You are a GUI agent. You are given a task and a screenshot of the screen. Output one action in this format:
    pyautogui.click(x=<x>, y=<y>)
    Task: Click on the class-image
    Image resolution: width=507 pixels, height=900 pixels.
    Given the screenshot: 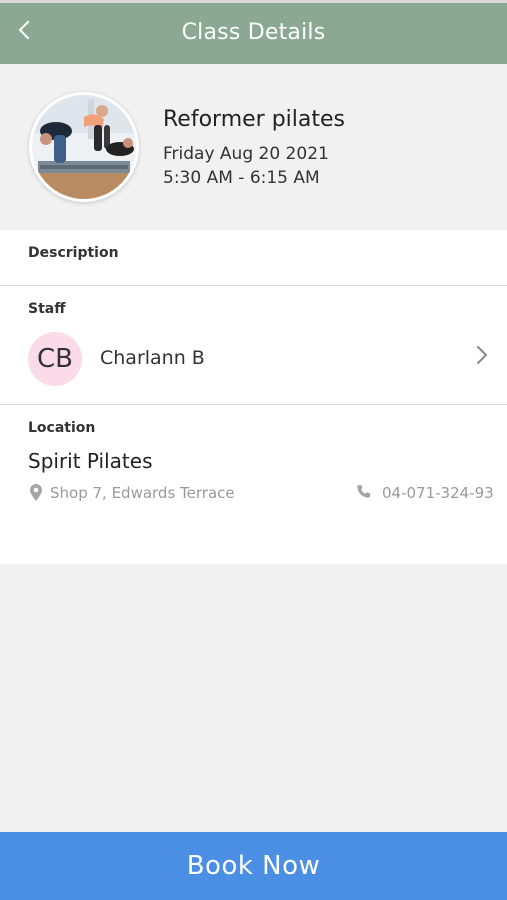 What is the action you would take?
    pyautogui.click(x=84, y=147)
    